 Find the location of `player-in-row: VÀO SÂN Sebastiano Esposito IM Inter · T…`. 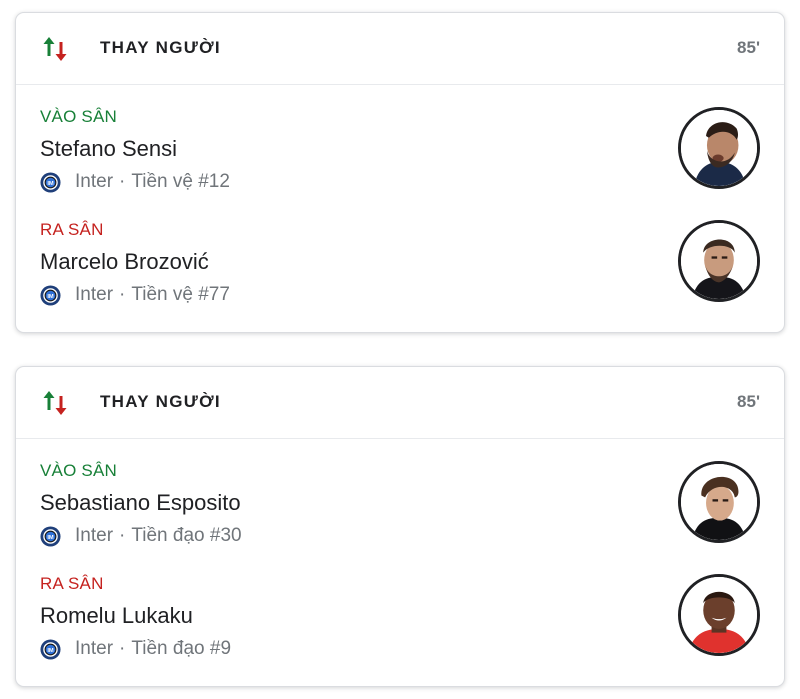

player-in-row: VÀO SÂN Sebastiano Esposito IM Inter · T… is located at coordinates (400, 511).